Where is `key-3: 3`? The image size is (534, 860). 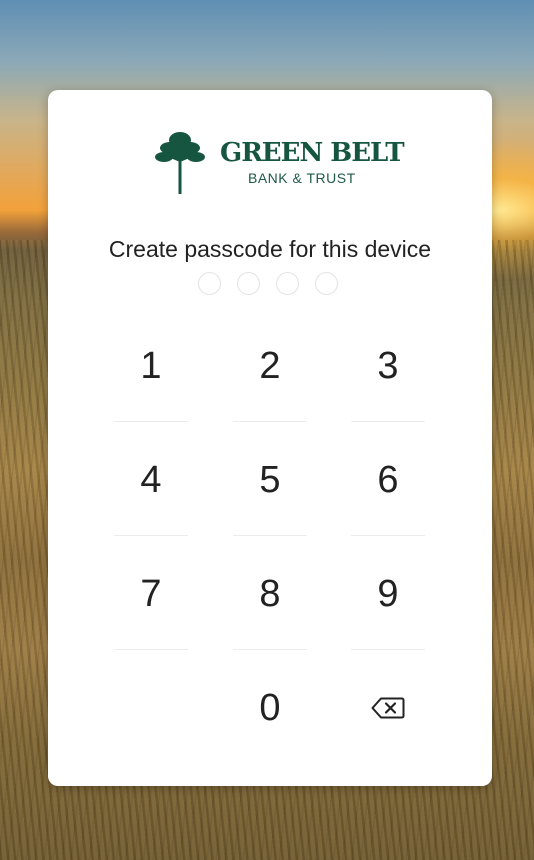 key-3: 3 is located at coordinates (388, 366).